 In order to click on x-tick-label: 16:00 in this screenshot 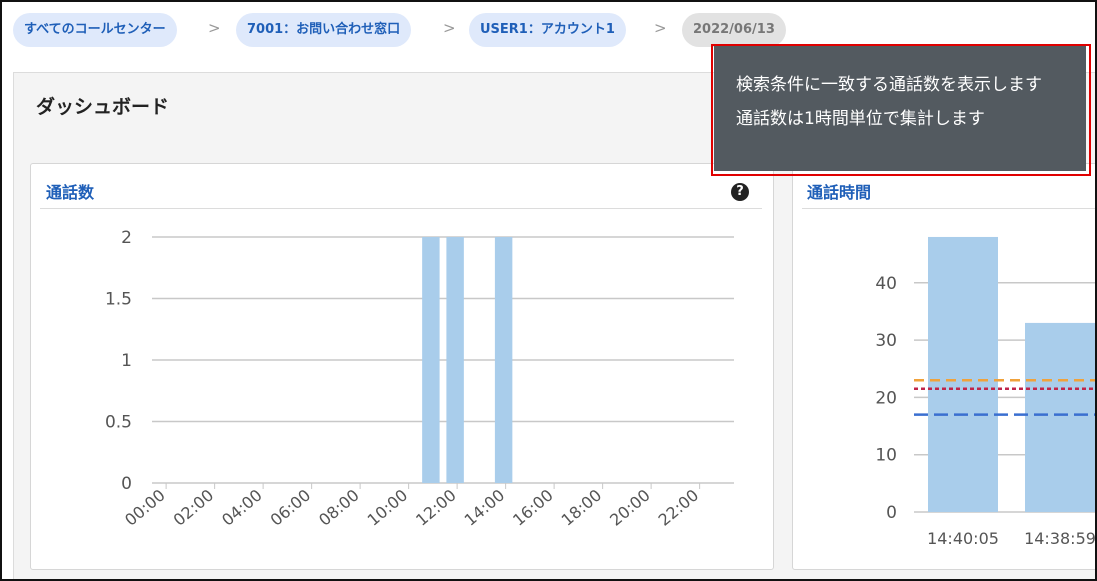, I will do `click(533, 508)`.